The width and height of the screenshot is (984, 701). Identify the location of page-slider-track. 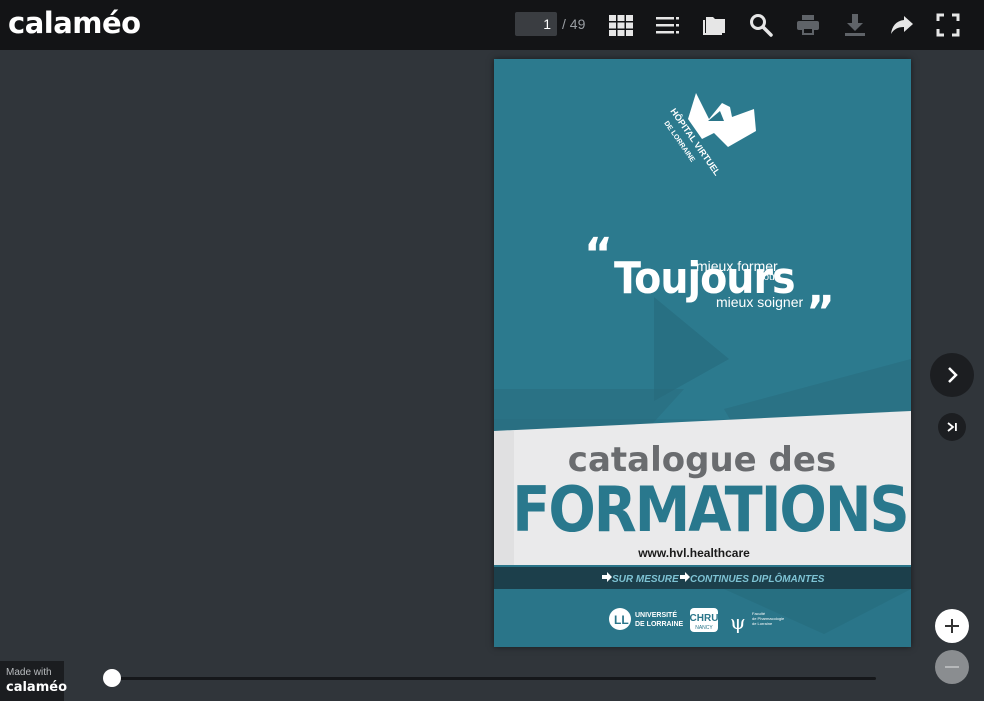
(494, 678).